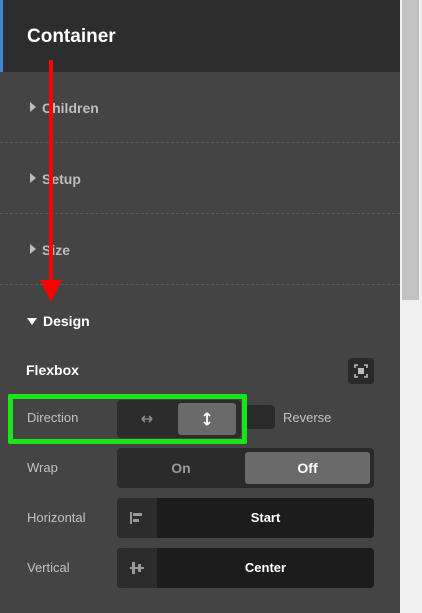 This screenshot has height=613, width=422. Describe the element at coordinates (42, 467) in the screenshot. I see `wrap-label: Wrap` at that location.